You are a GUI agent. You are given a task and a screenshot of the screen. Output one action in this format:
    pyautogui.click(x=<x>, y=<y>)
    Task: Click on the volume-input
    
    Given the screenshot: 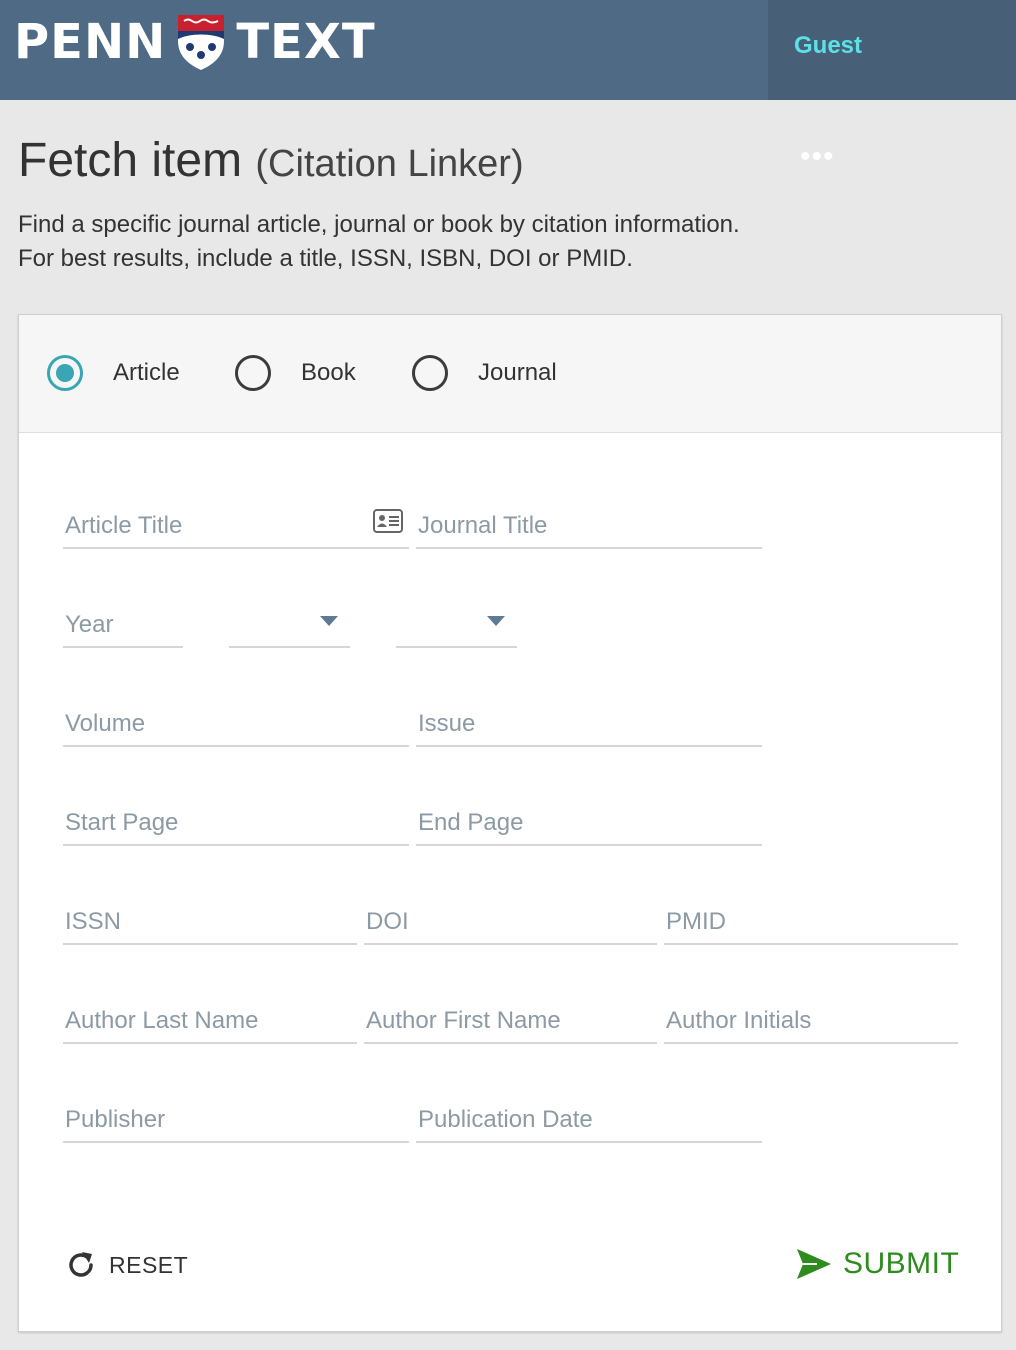 What is the action you would take?
    pyautogui.click(x=236, y=722)
    